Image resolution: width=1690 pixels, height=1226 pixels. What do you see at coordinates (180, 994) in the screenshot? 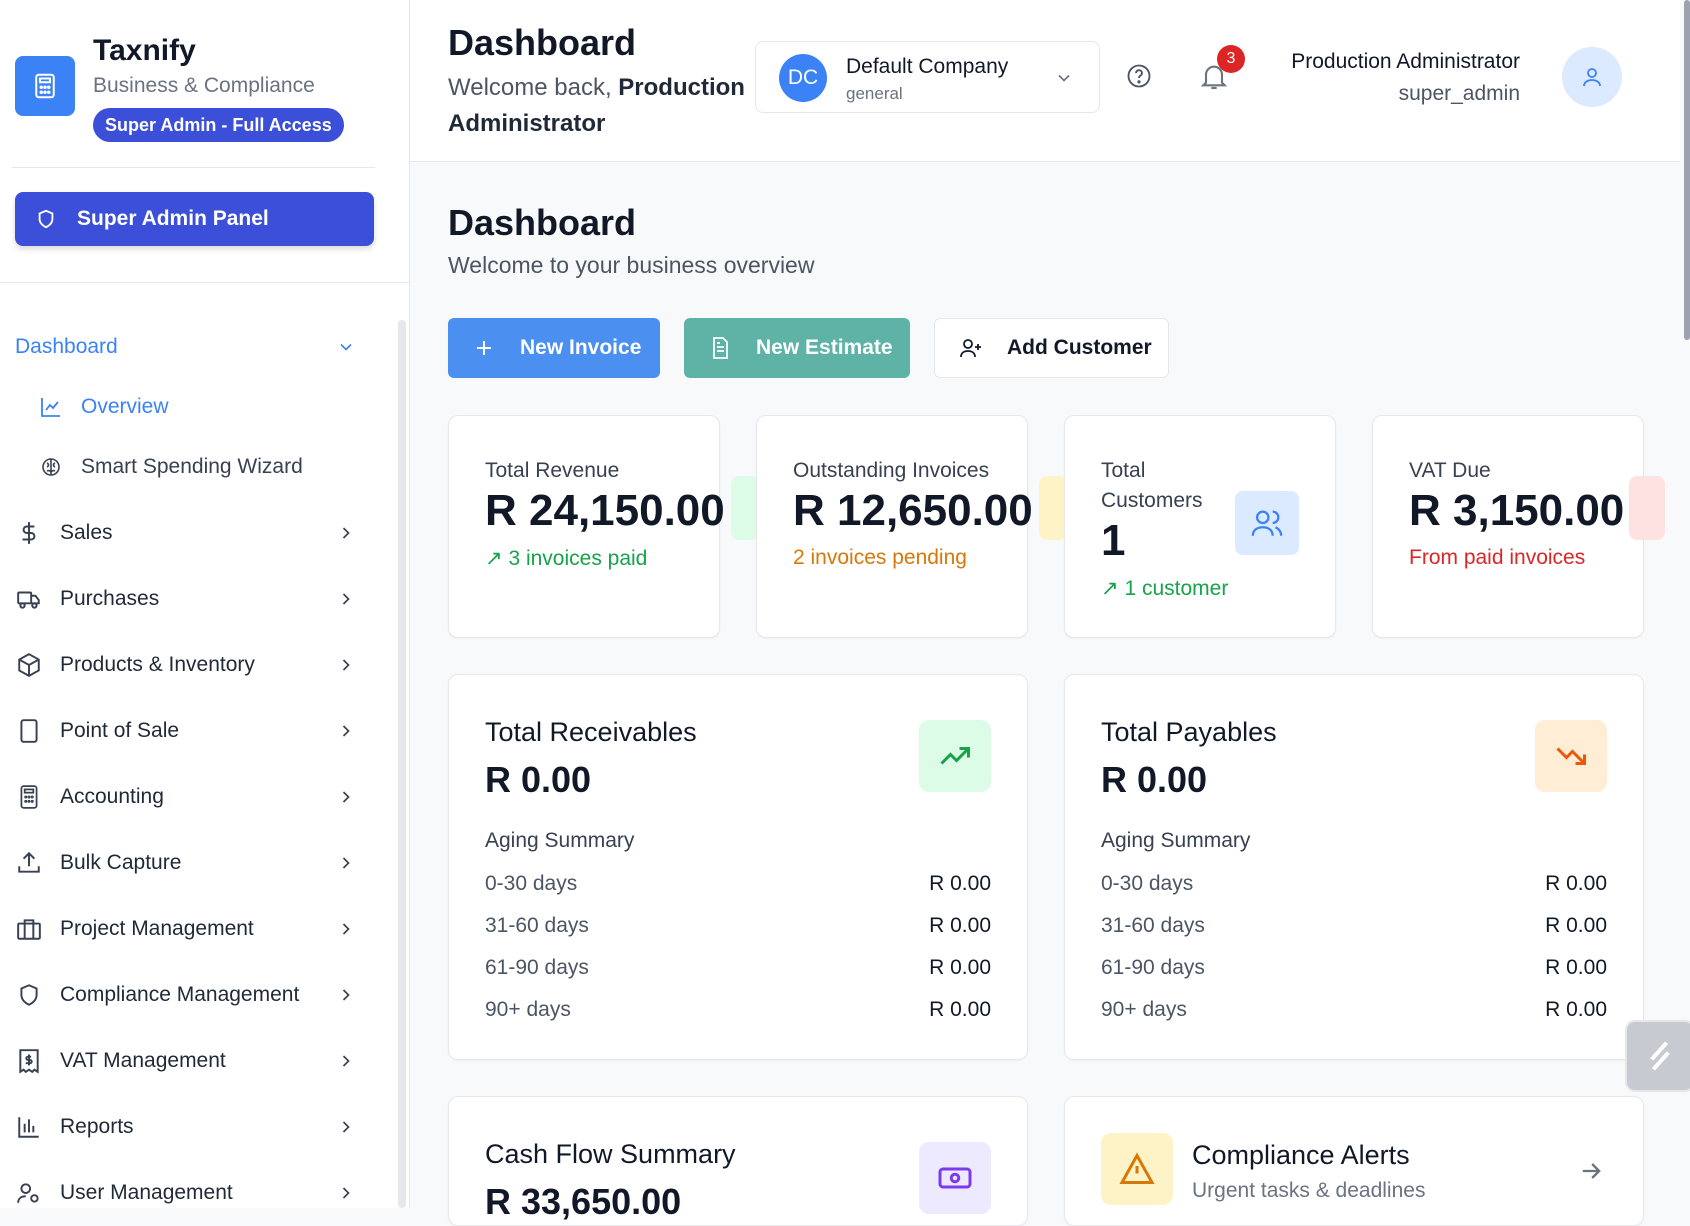
I see `sidebar-item-label: Compliance Management` at bounding box center [180, 994].